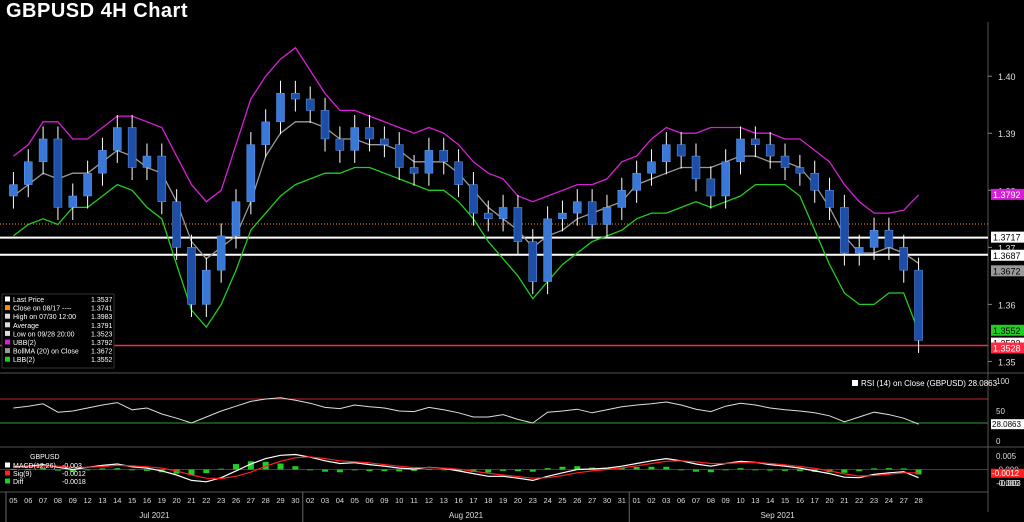 The height and width of the screenshot is (522, 1024). Describe the element at coordinates (72, 466) in the screenshot. I see `macd-legend-value: -0.003` at that location.